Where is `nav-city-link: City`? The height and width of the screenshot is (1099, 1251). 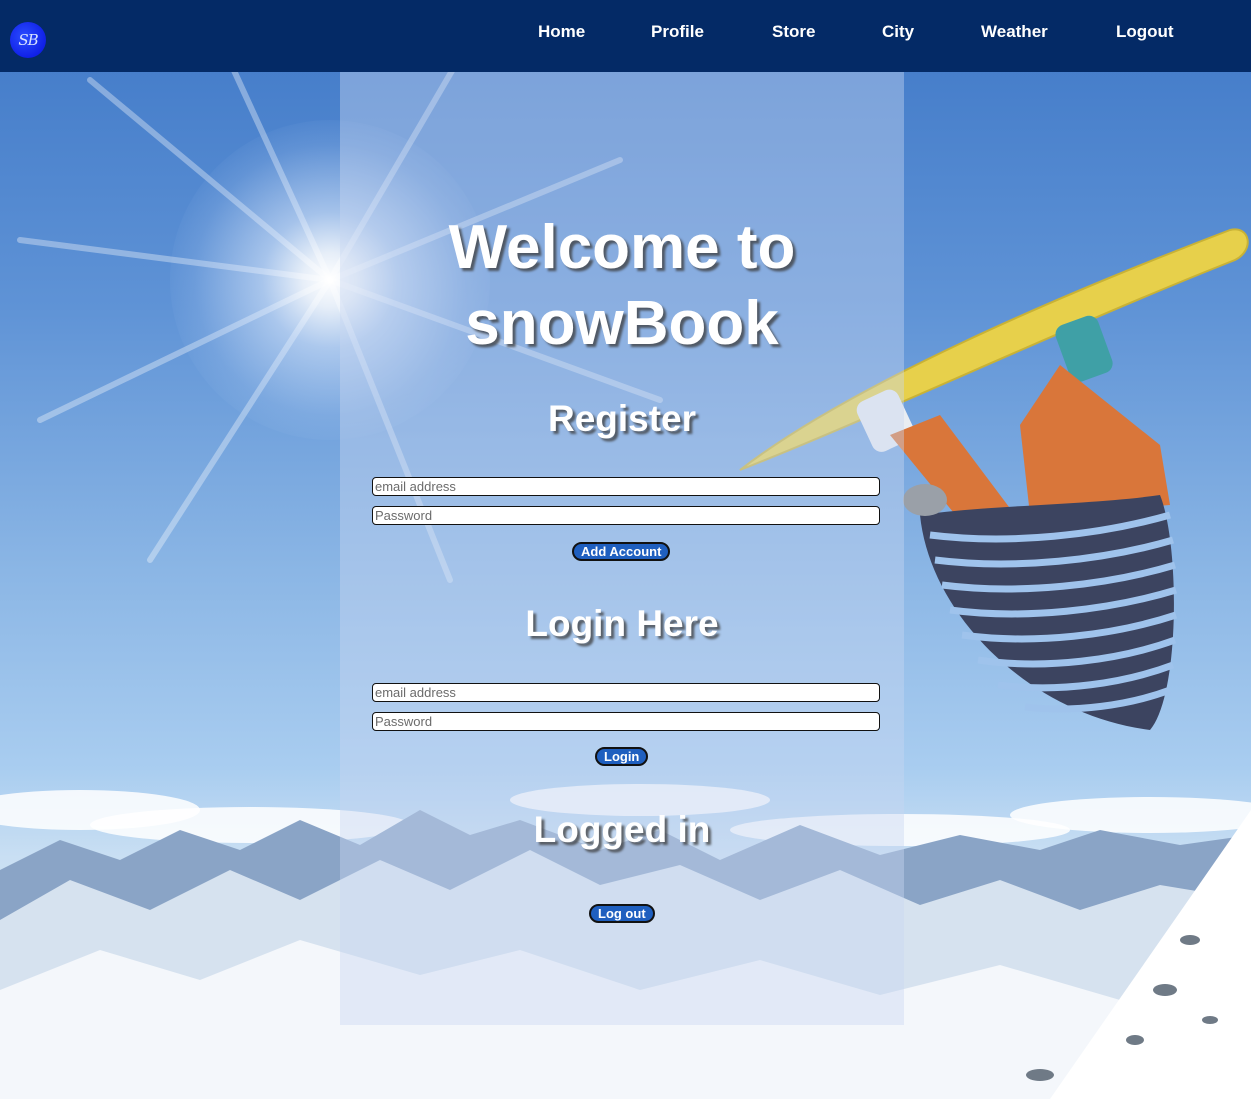 nav-city-link: City is located at coordinates (898, 32).